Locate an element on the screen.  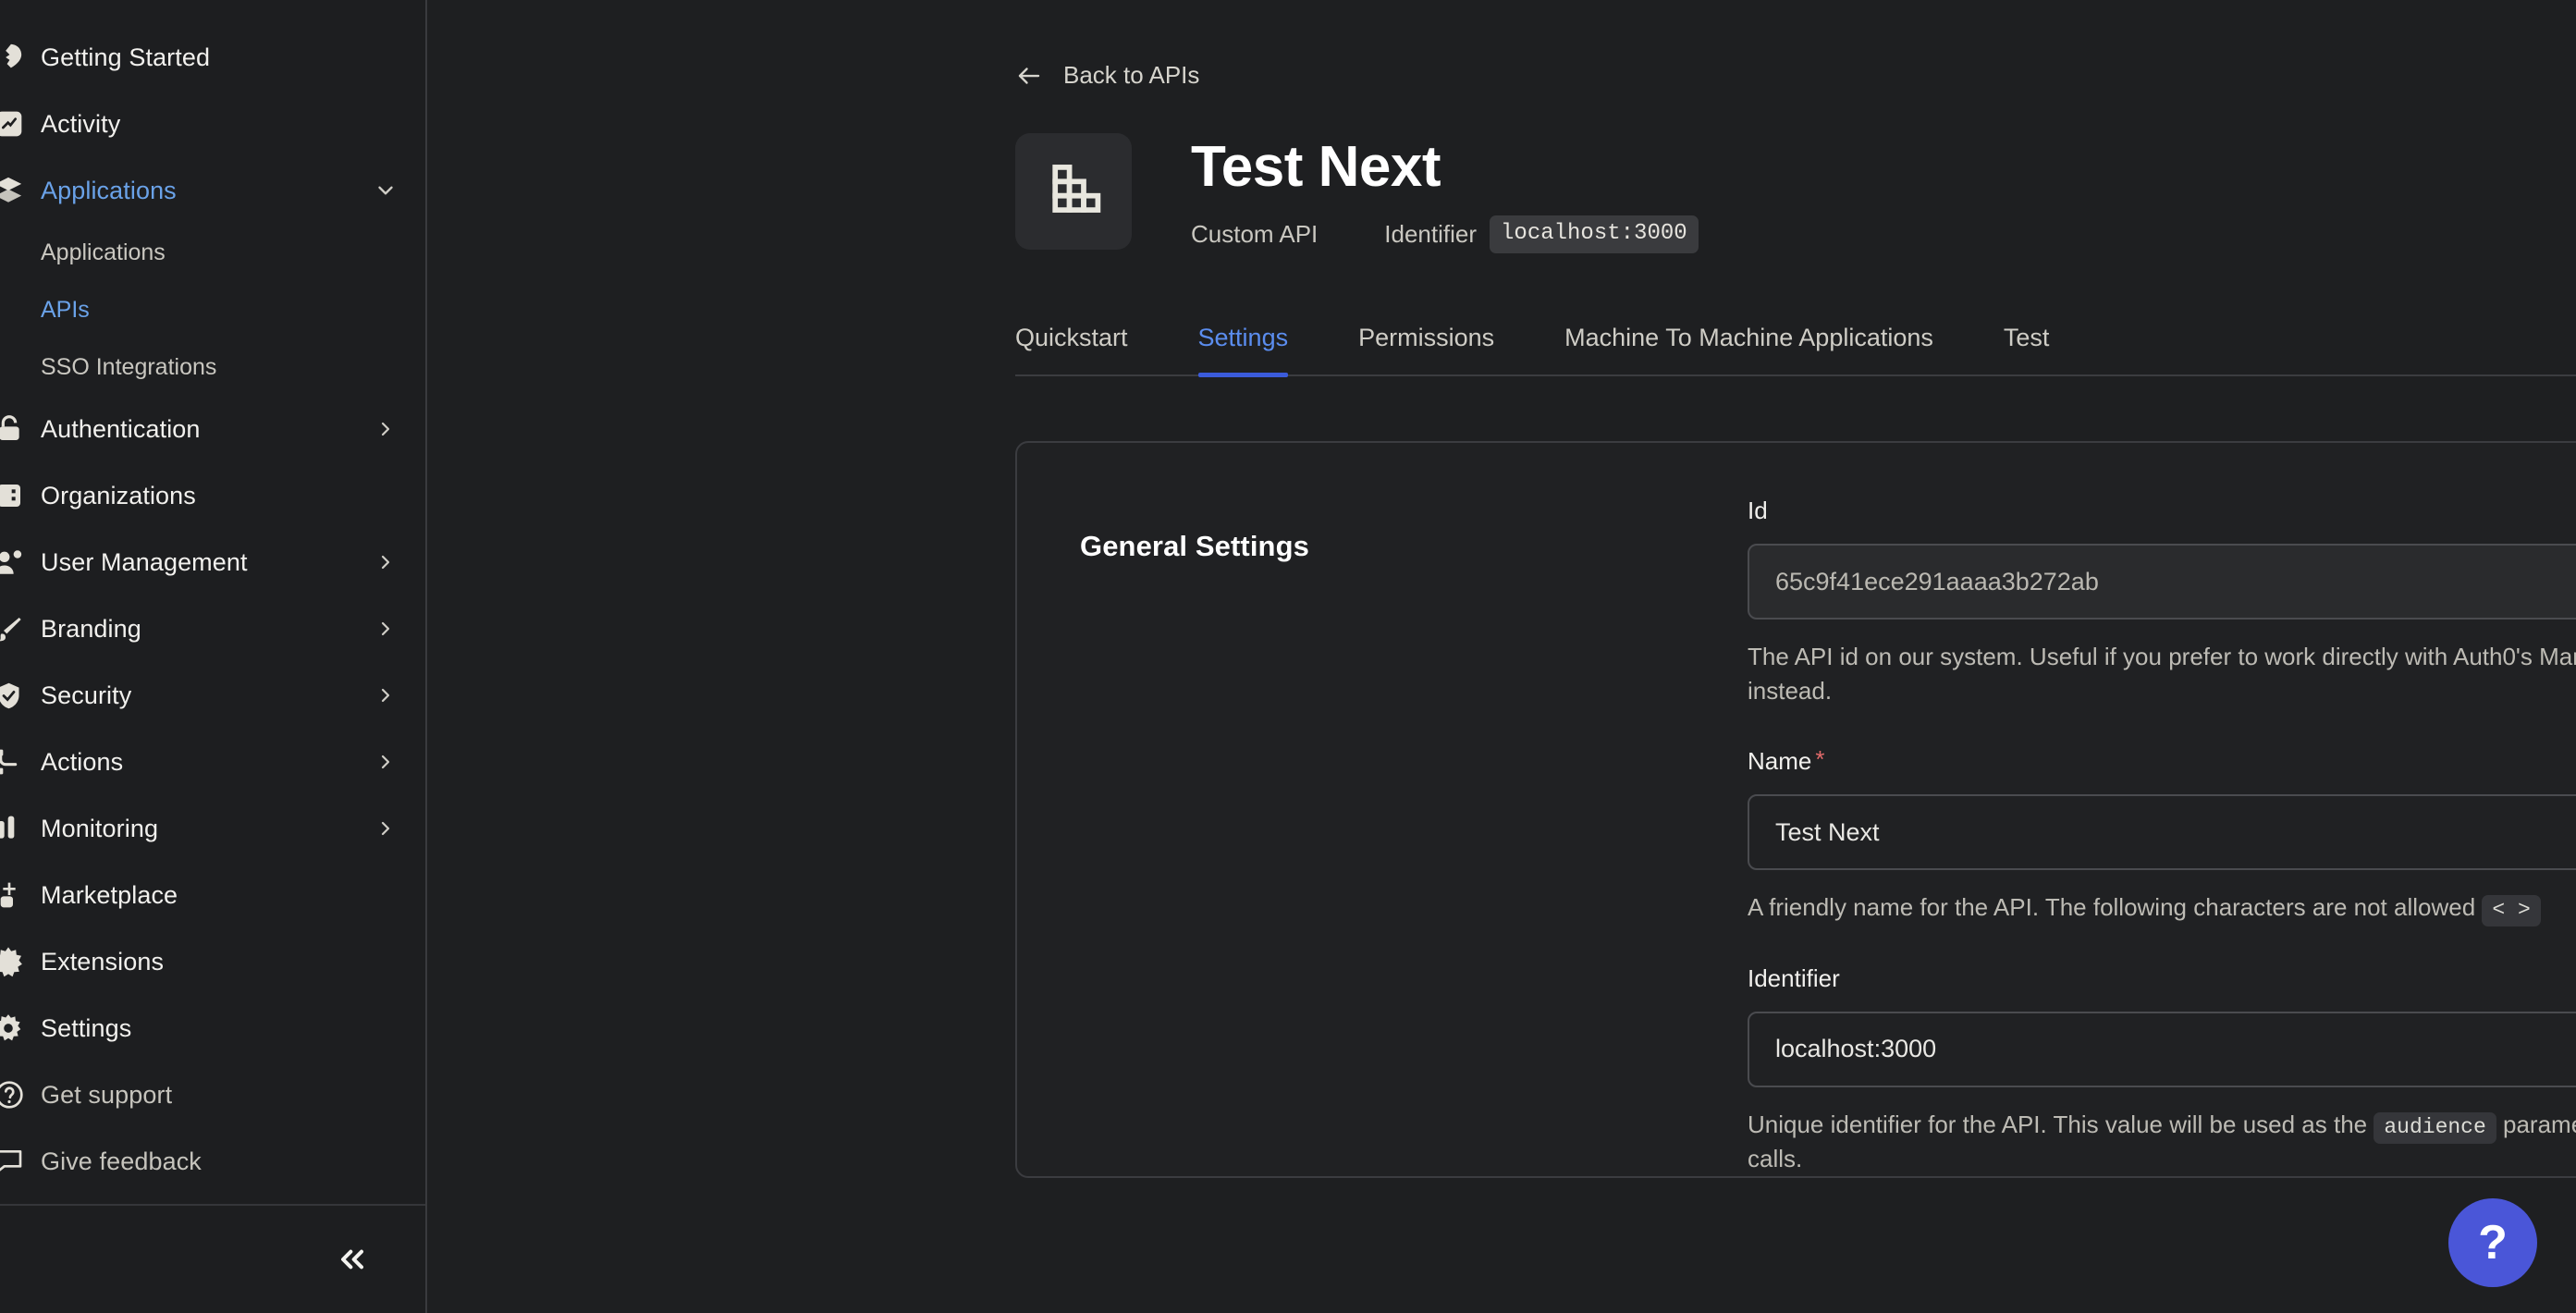
sidebar-item-label: Branding is located at coordinates (91, 628).